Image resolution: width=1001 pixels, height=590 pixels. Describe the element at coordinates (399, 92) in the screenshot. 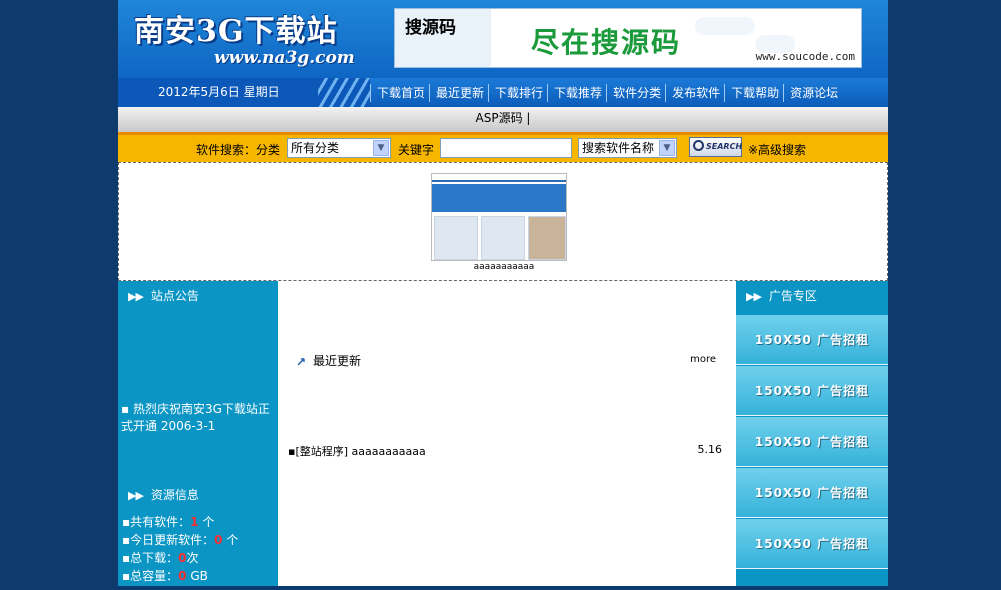

I see `nav-item-home: 下载首页` at that location.